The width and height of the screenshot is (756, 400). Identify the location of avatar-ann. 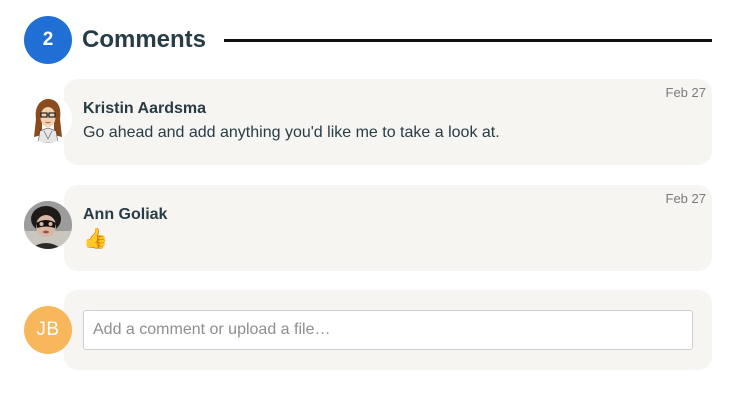
(48, 225).